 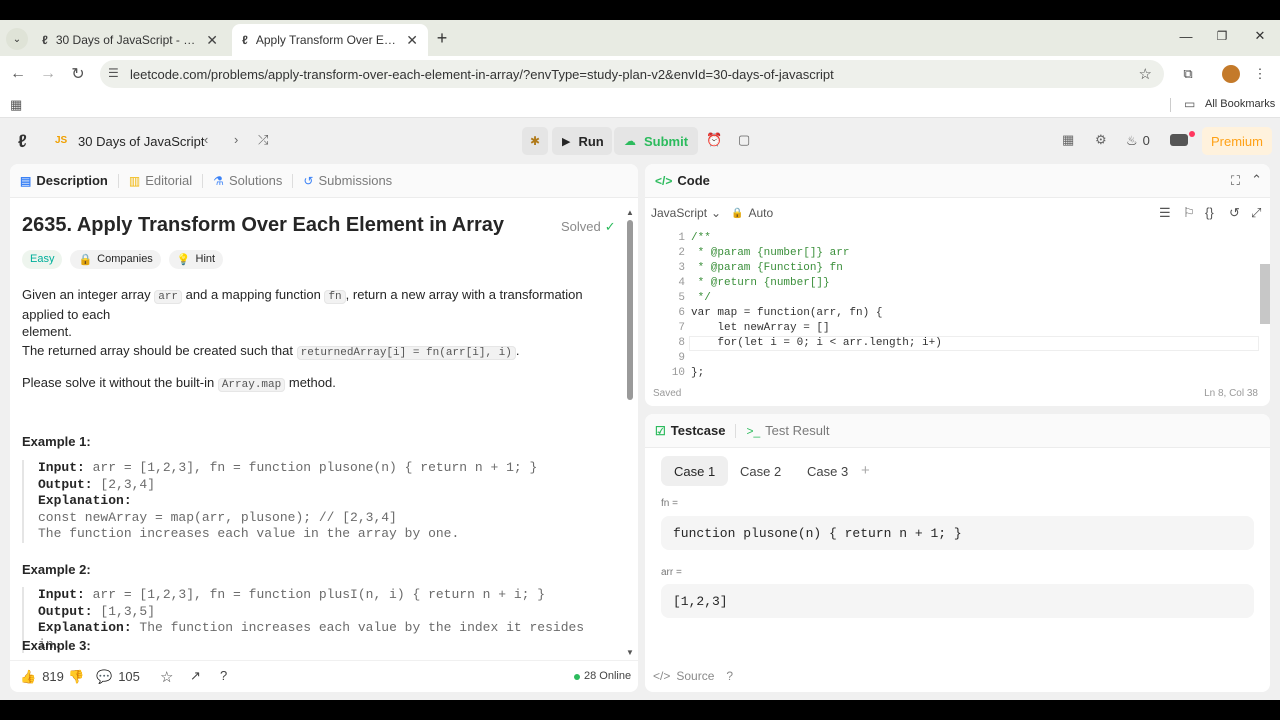 What do you see at coordinates (767, 268) in the screenshot?
I see `code-line: * @param {Function} fn` at bounding box center [767, 268].